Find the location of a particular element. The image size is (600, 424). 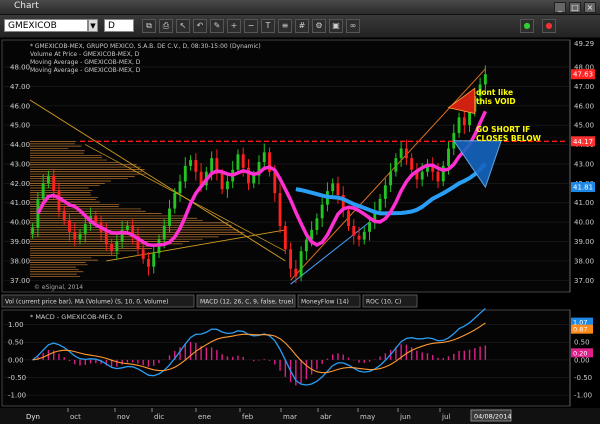

ma-badge: 41.81 is located at coordinates (583, 188).